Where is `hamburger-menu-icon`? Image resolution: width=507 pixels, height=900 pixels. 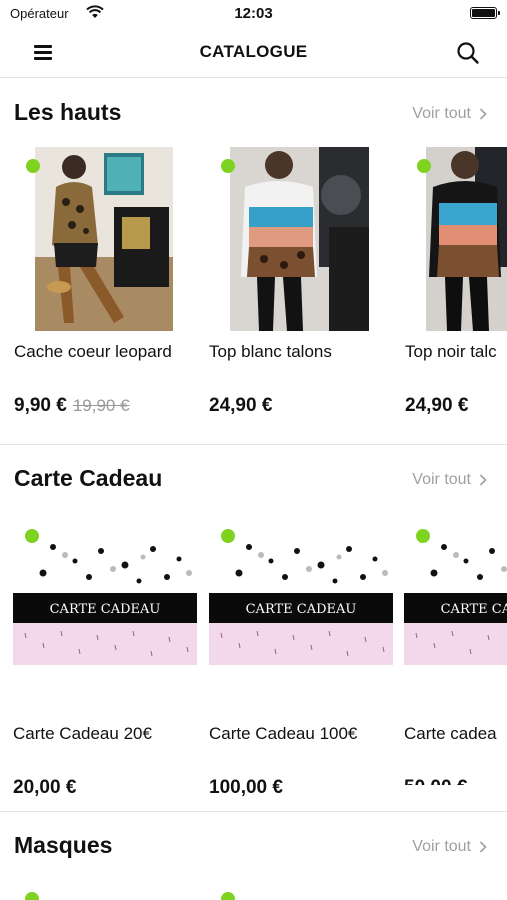 hamburger-menu-icon is located at coordinates (44, 52).